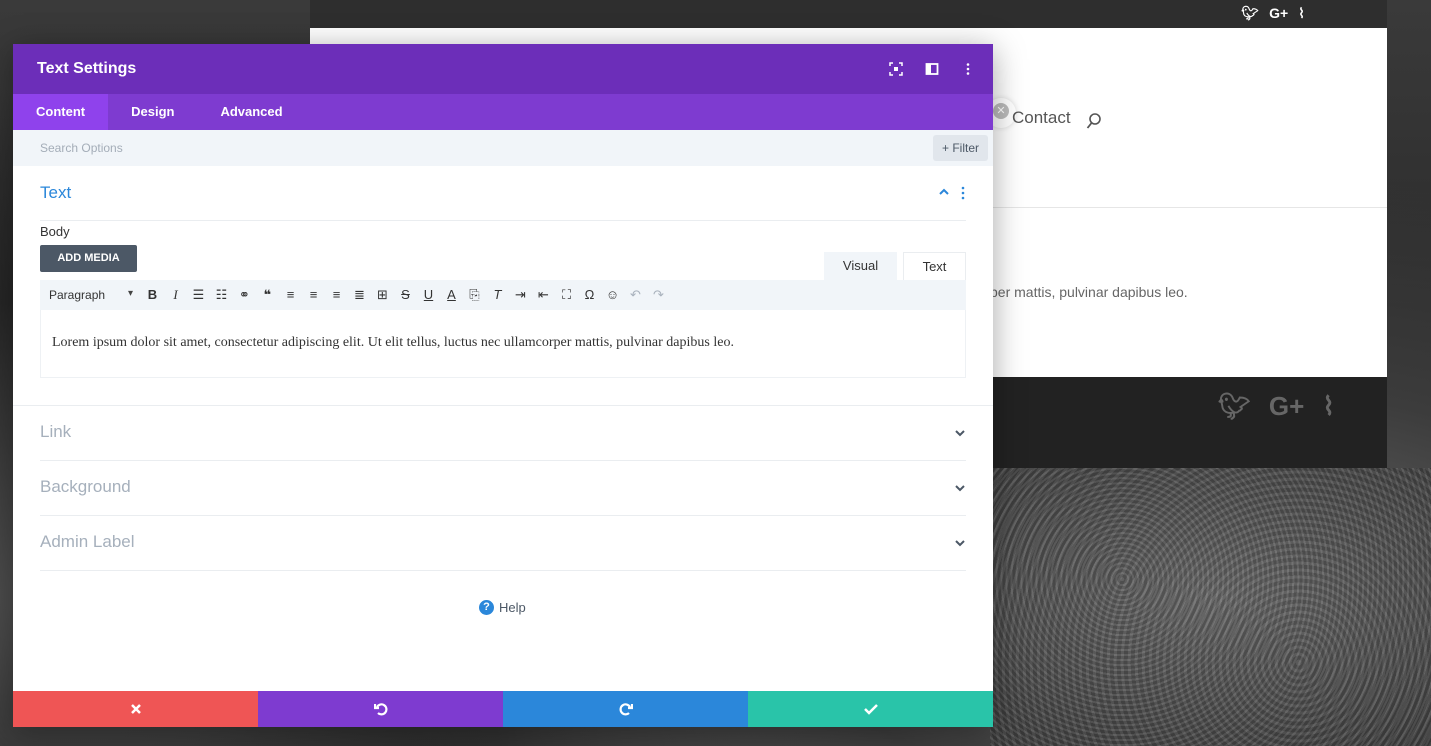 This screenshot has width=1431, height=746. I want to click on undo-button, so click(380, 709).